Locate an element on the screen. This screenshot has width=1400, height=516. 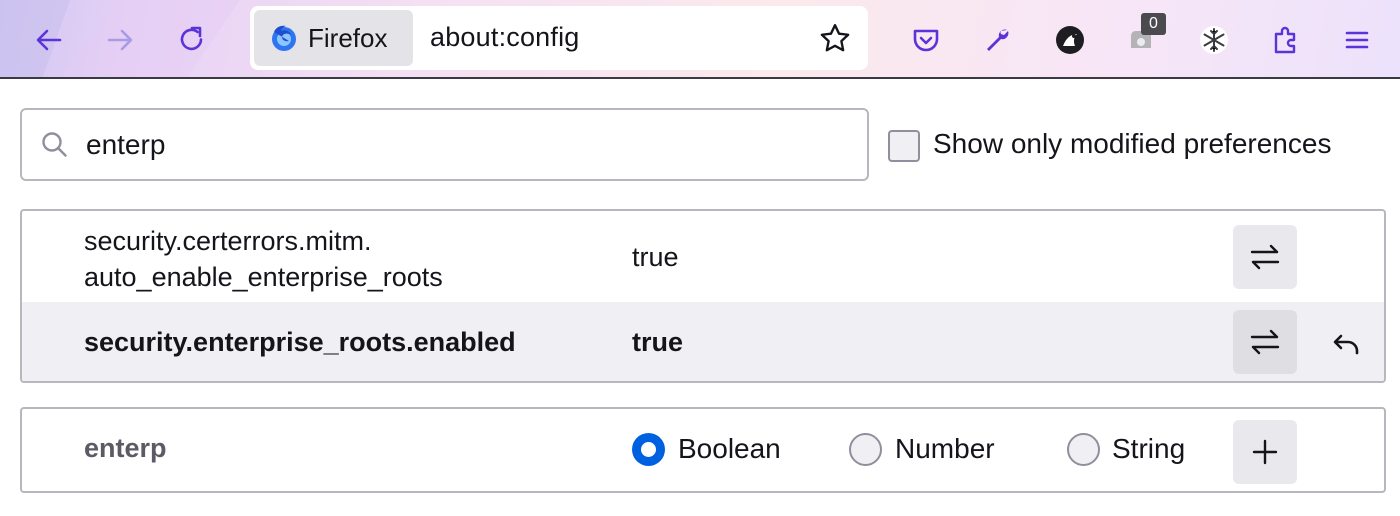
wrench-icon is located at coordinates (998, 40).